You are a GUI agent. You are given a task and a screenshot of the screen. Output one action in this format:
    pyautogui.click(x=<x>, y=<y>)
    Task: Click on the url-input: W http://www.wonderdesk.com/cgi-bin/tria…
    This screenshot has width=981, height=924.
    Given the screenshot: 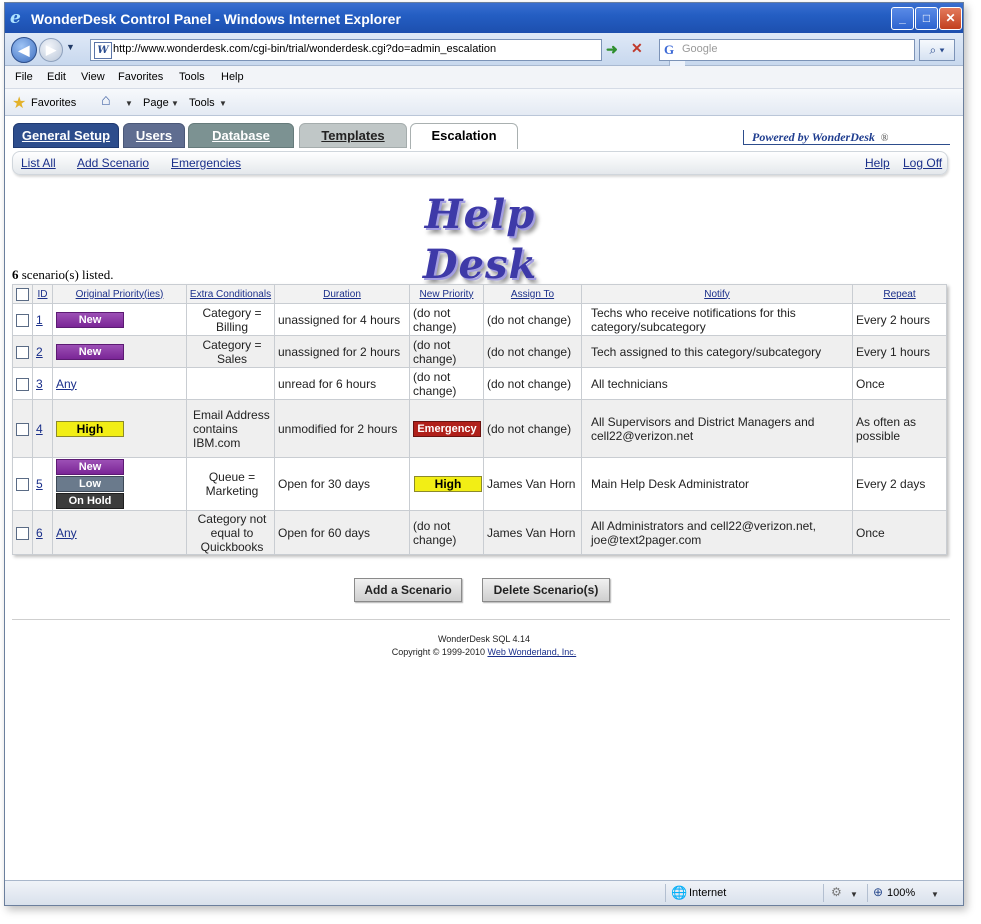 What is the action you would take?
    pyautogui.click(x=387, y=52)
    